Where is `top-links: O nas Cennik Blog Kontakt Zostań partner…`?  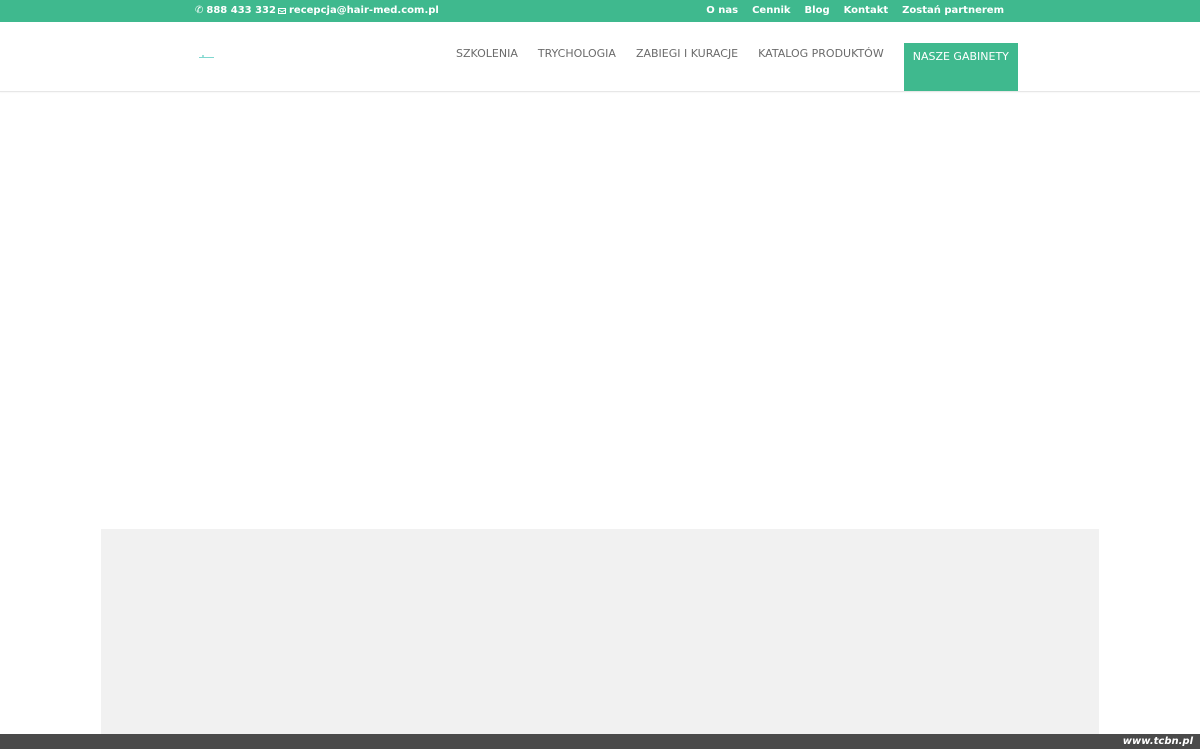 top-links: O nas Cennik Blog Kontakt Zostań partner… is located at coordinates (855, 11).